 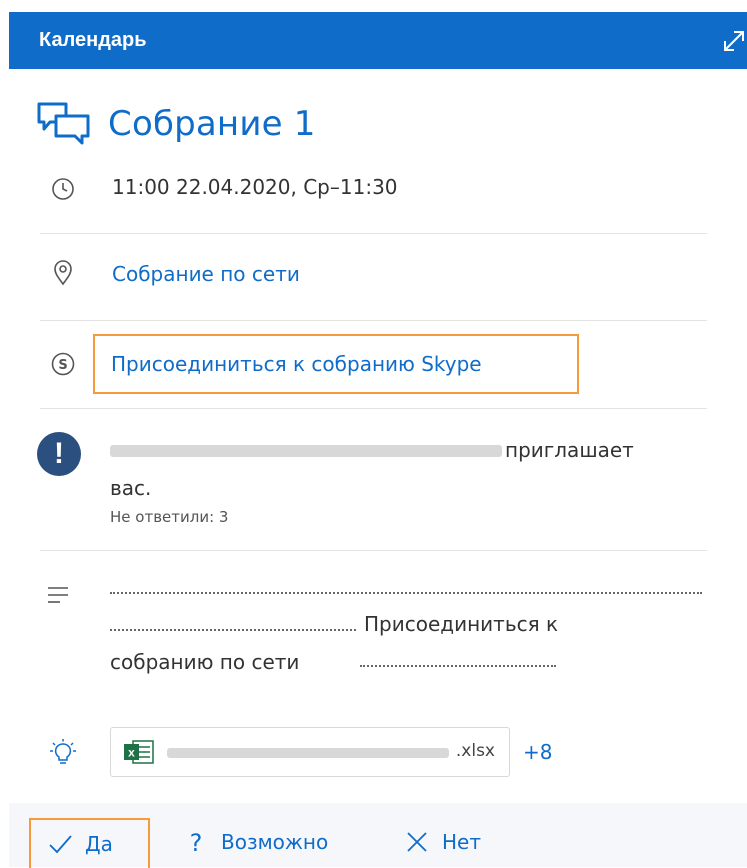 I want to click on accept-label: Да, so click(x=99, y=844).